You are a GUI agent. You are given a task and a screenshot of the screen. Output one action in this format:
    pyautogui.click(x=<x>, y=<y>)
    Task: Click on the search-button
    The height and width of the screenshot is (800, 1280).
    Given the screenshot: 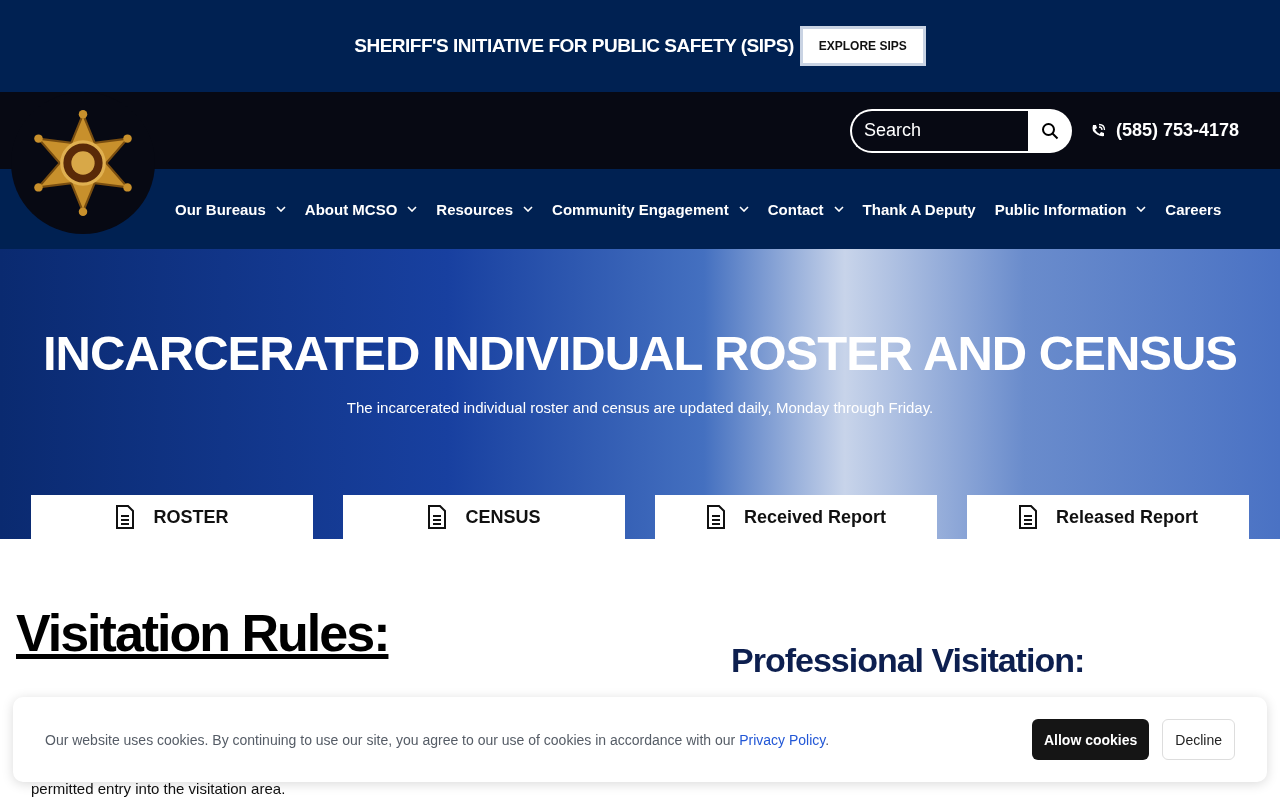 What is the action you would take?
    pyautogui.click(x=1049, y=130)
    